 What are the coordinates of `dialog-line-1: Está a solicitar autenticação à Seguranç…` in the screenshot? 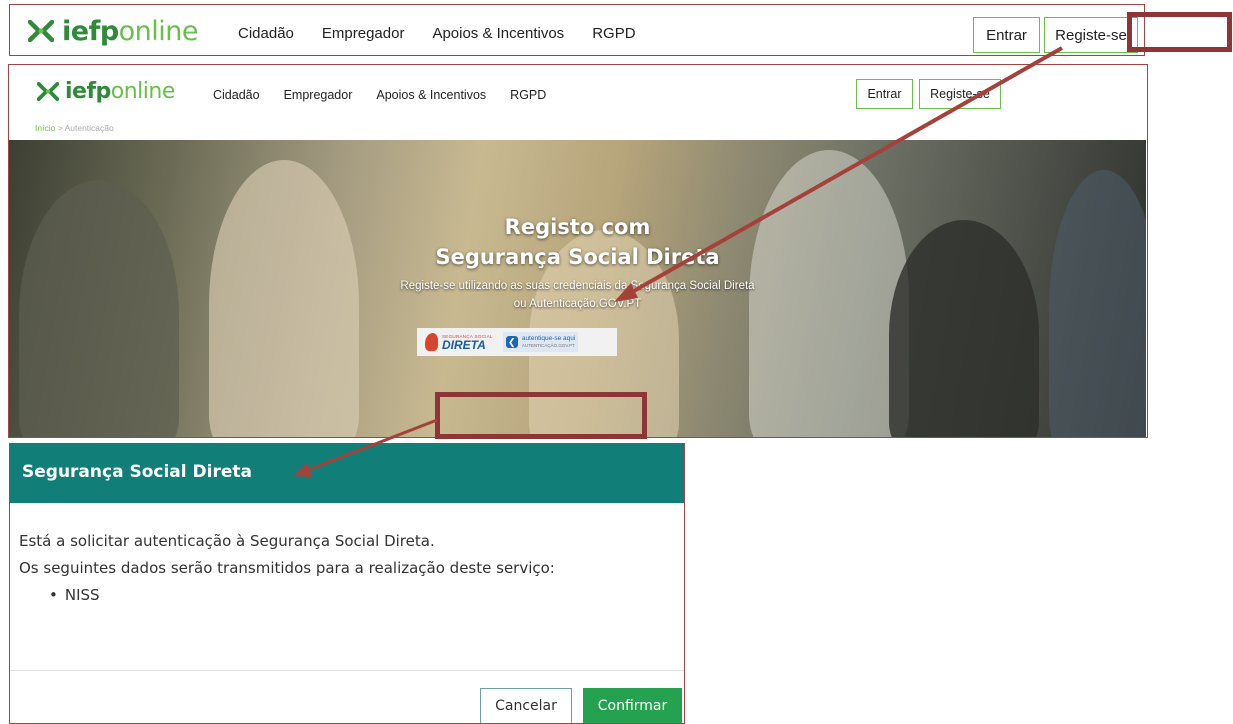 It's located at (227, 541).